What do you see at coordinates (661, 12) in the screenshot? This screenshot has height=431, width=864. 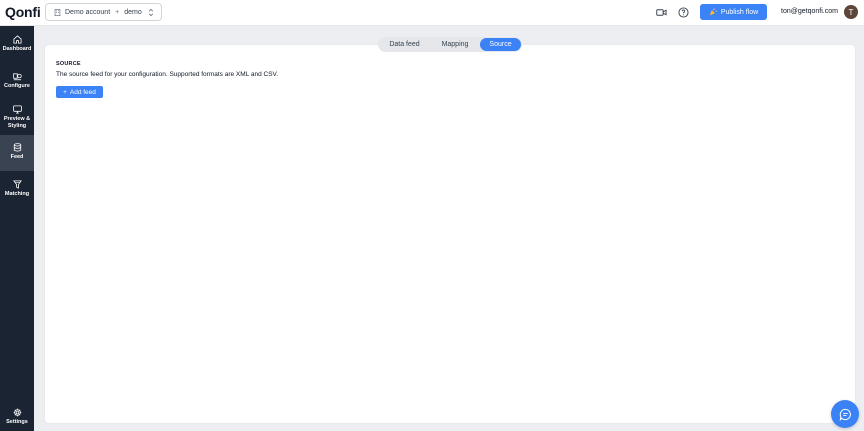 I see `video-camera-icon` at bounding box center [661, 12].